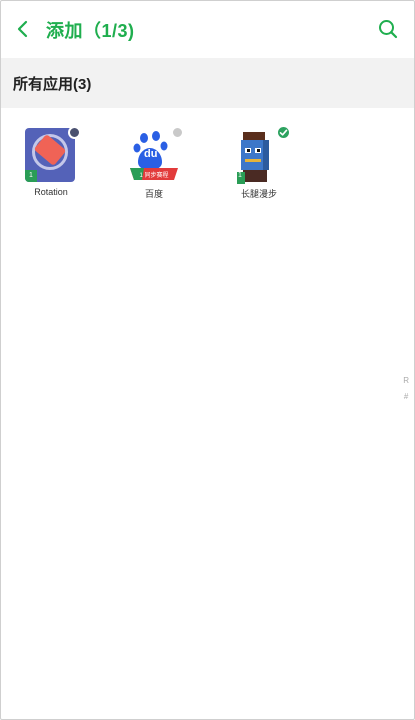 Image resolution: width=415 pixels, height=720 pixels. I want to click on rotation-app-icon: 1, so click(50, 155).